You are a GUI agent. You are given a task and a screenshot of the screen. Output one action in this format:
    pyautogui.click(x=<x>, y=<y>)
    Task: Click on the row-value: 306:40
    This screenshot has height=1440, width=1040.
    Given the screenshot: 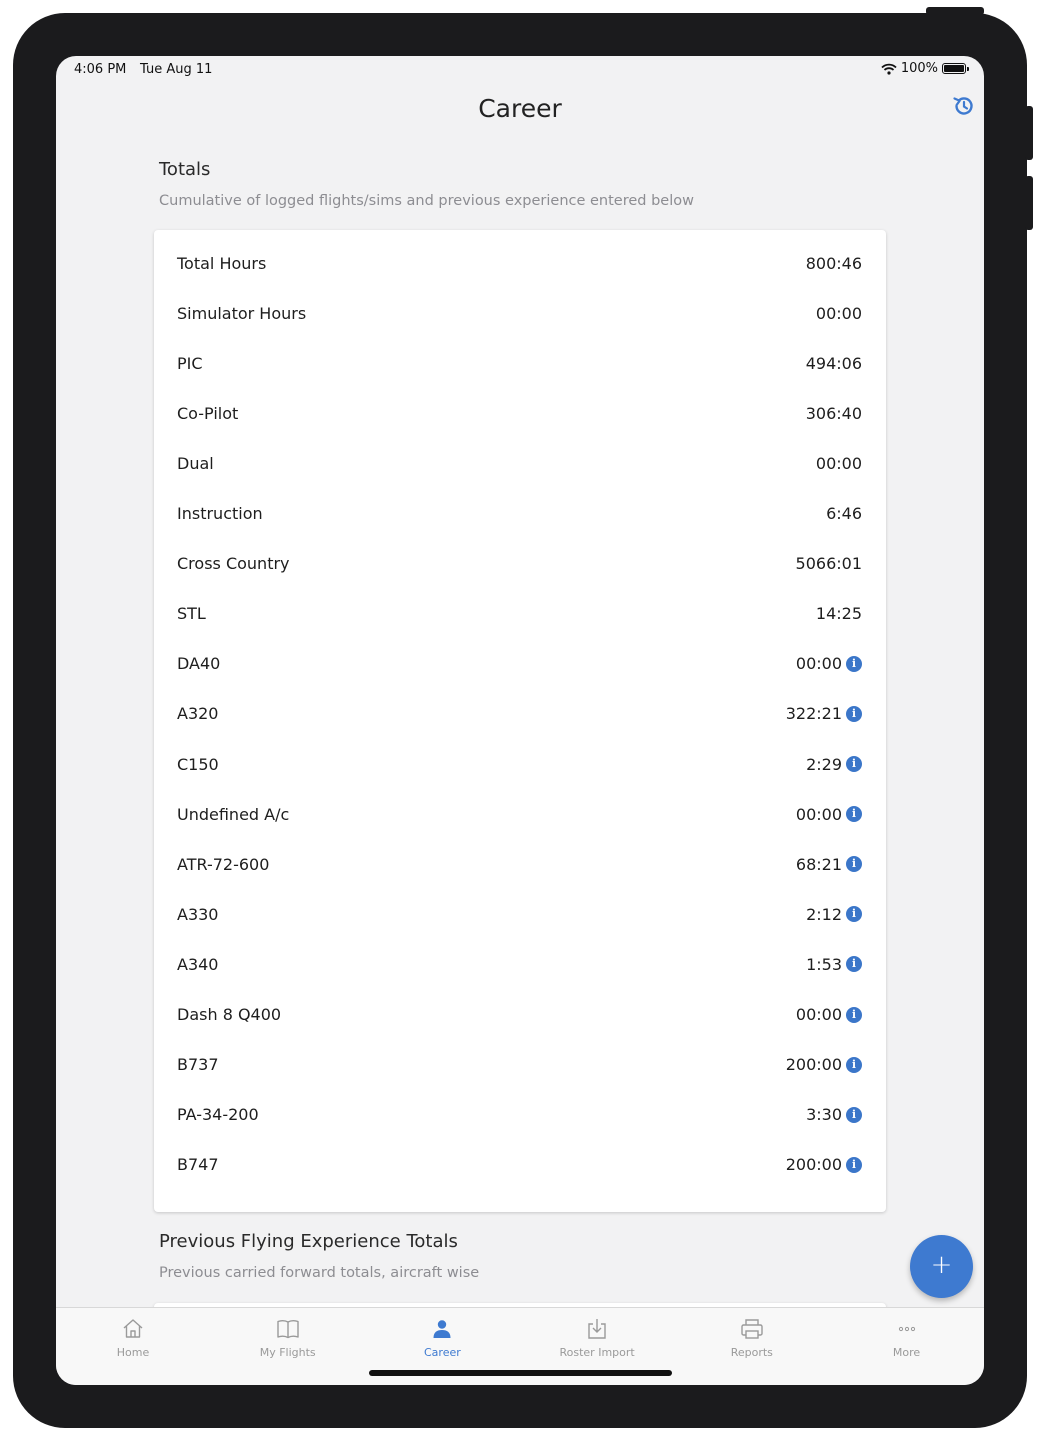 What is the action you would take?
    pyautogui.click(x=834, y=413)
    